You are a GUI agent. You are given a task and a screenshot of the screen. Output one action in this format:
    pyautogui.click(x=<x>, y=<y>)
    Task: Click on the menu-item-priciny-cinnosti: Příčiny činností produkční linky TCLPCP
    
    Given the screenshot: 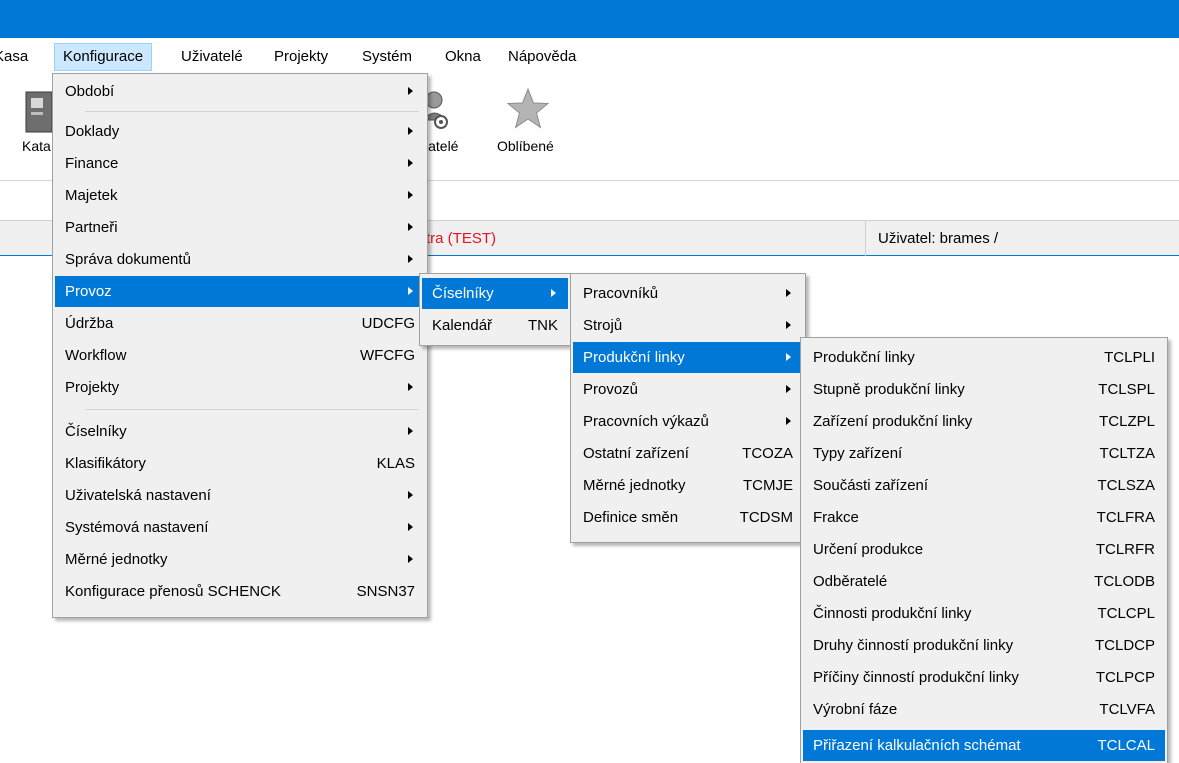 What is the action you would take?
    pyautogui.click(x=984, y=677)
    